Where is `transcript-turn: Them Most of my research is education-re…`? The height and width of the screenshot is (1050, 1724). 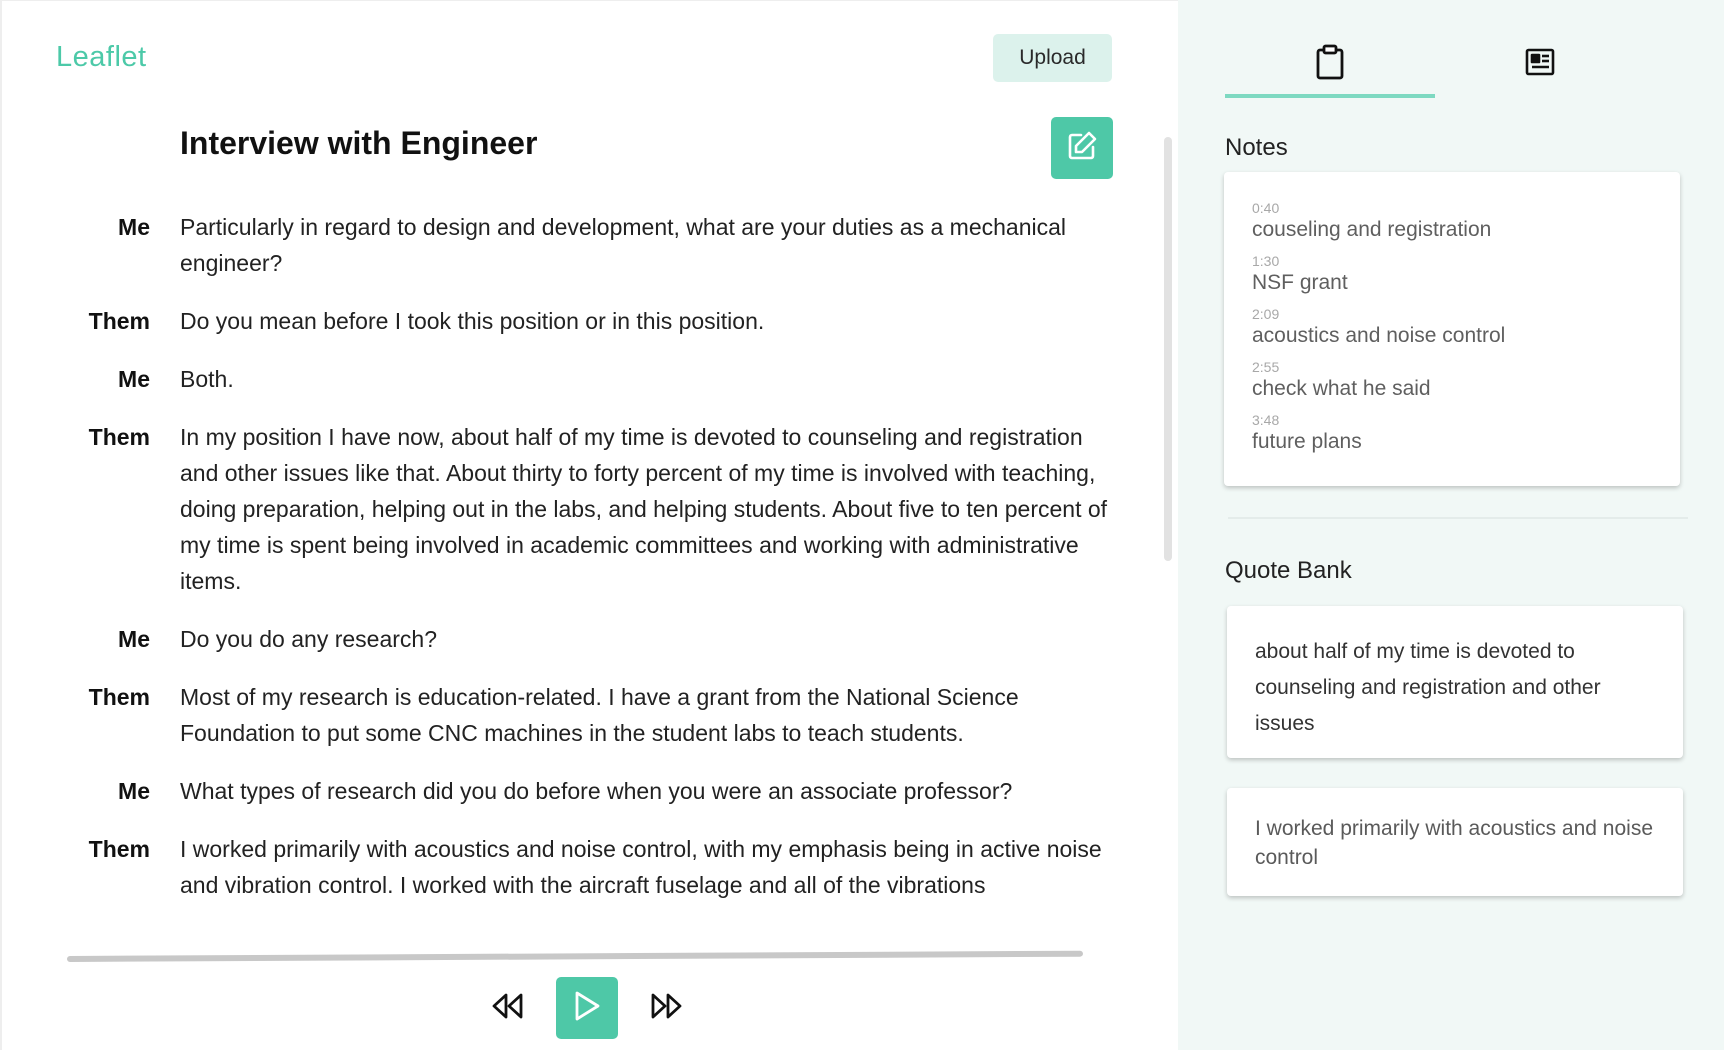
transcript-turn: Them Most of my research is education-re… is located at coordinates (562, 715).